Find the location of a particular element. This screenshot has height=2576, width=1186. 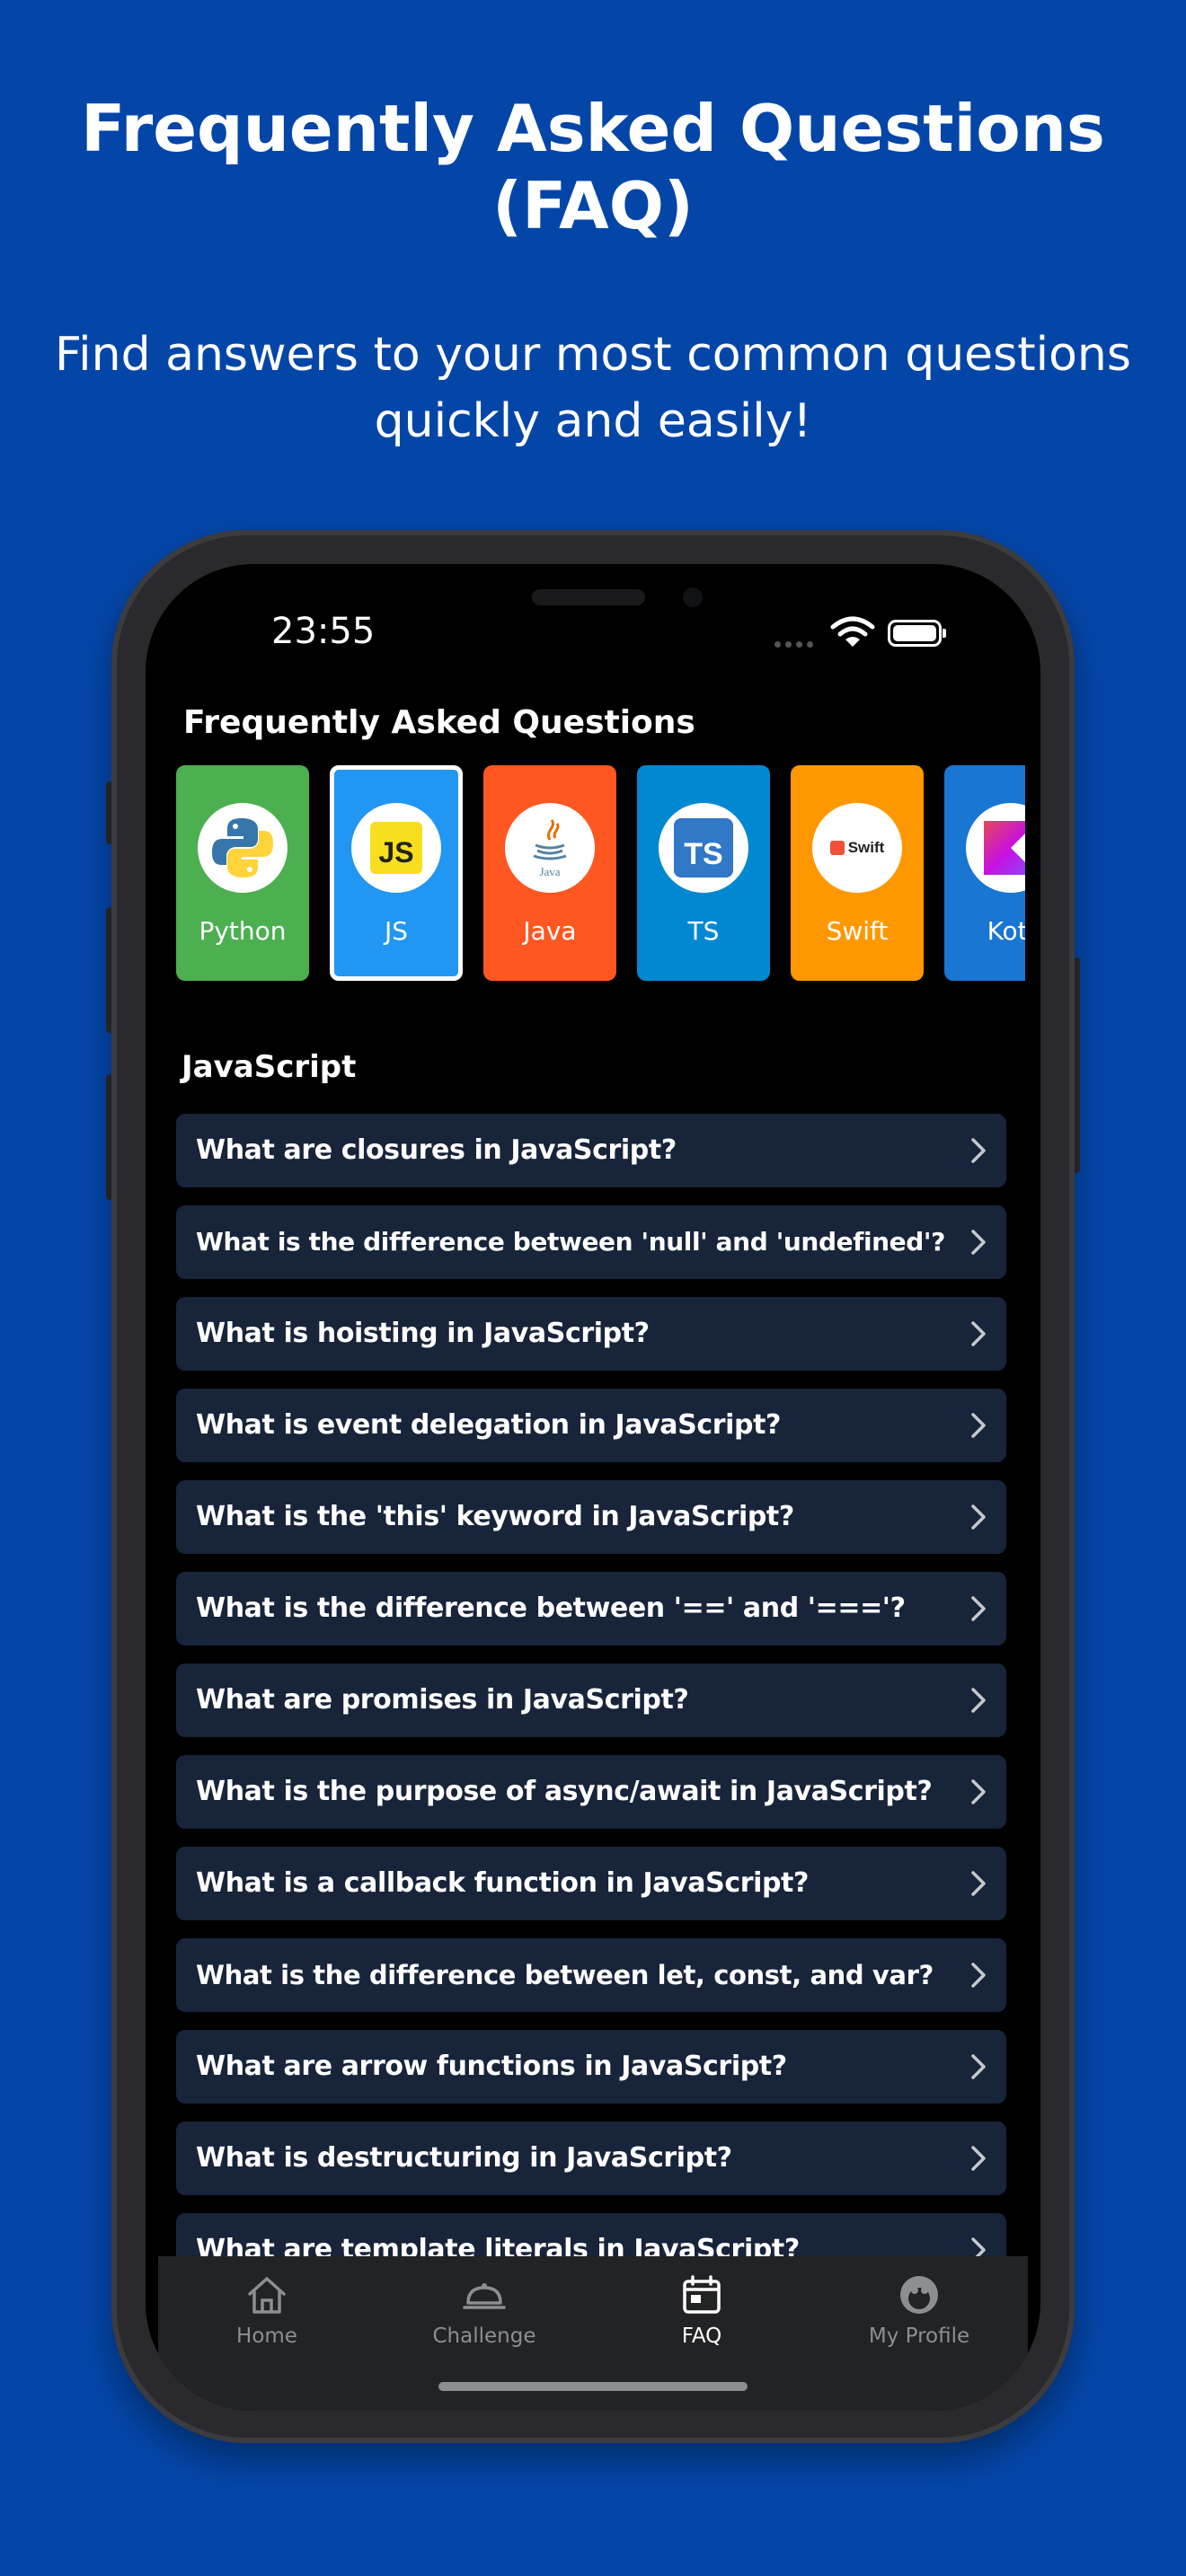

home-indicator is located at coordinates (593, 2386).